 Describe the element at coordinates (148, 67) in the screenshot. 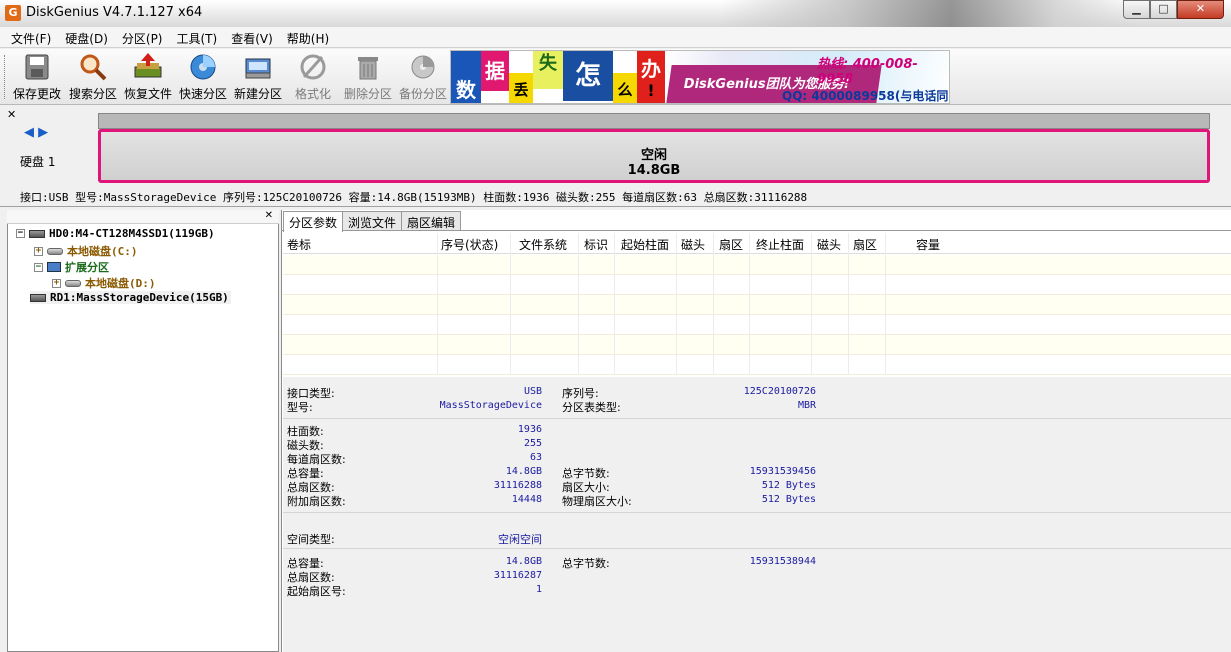

I see `restore-icon` at that location.